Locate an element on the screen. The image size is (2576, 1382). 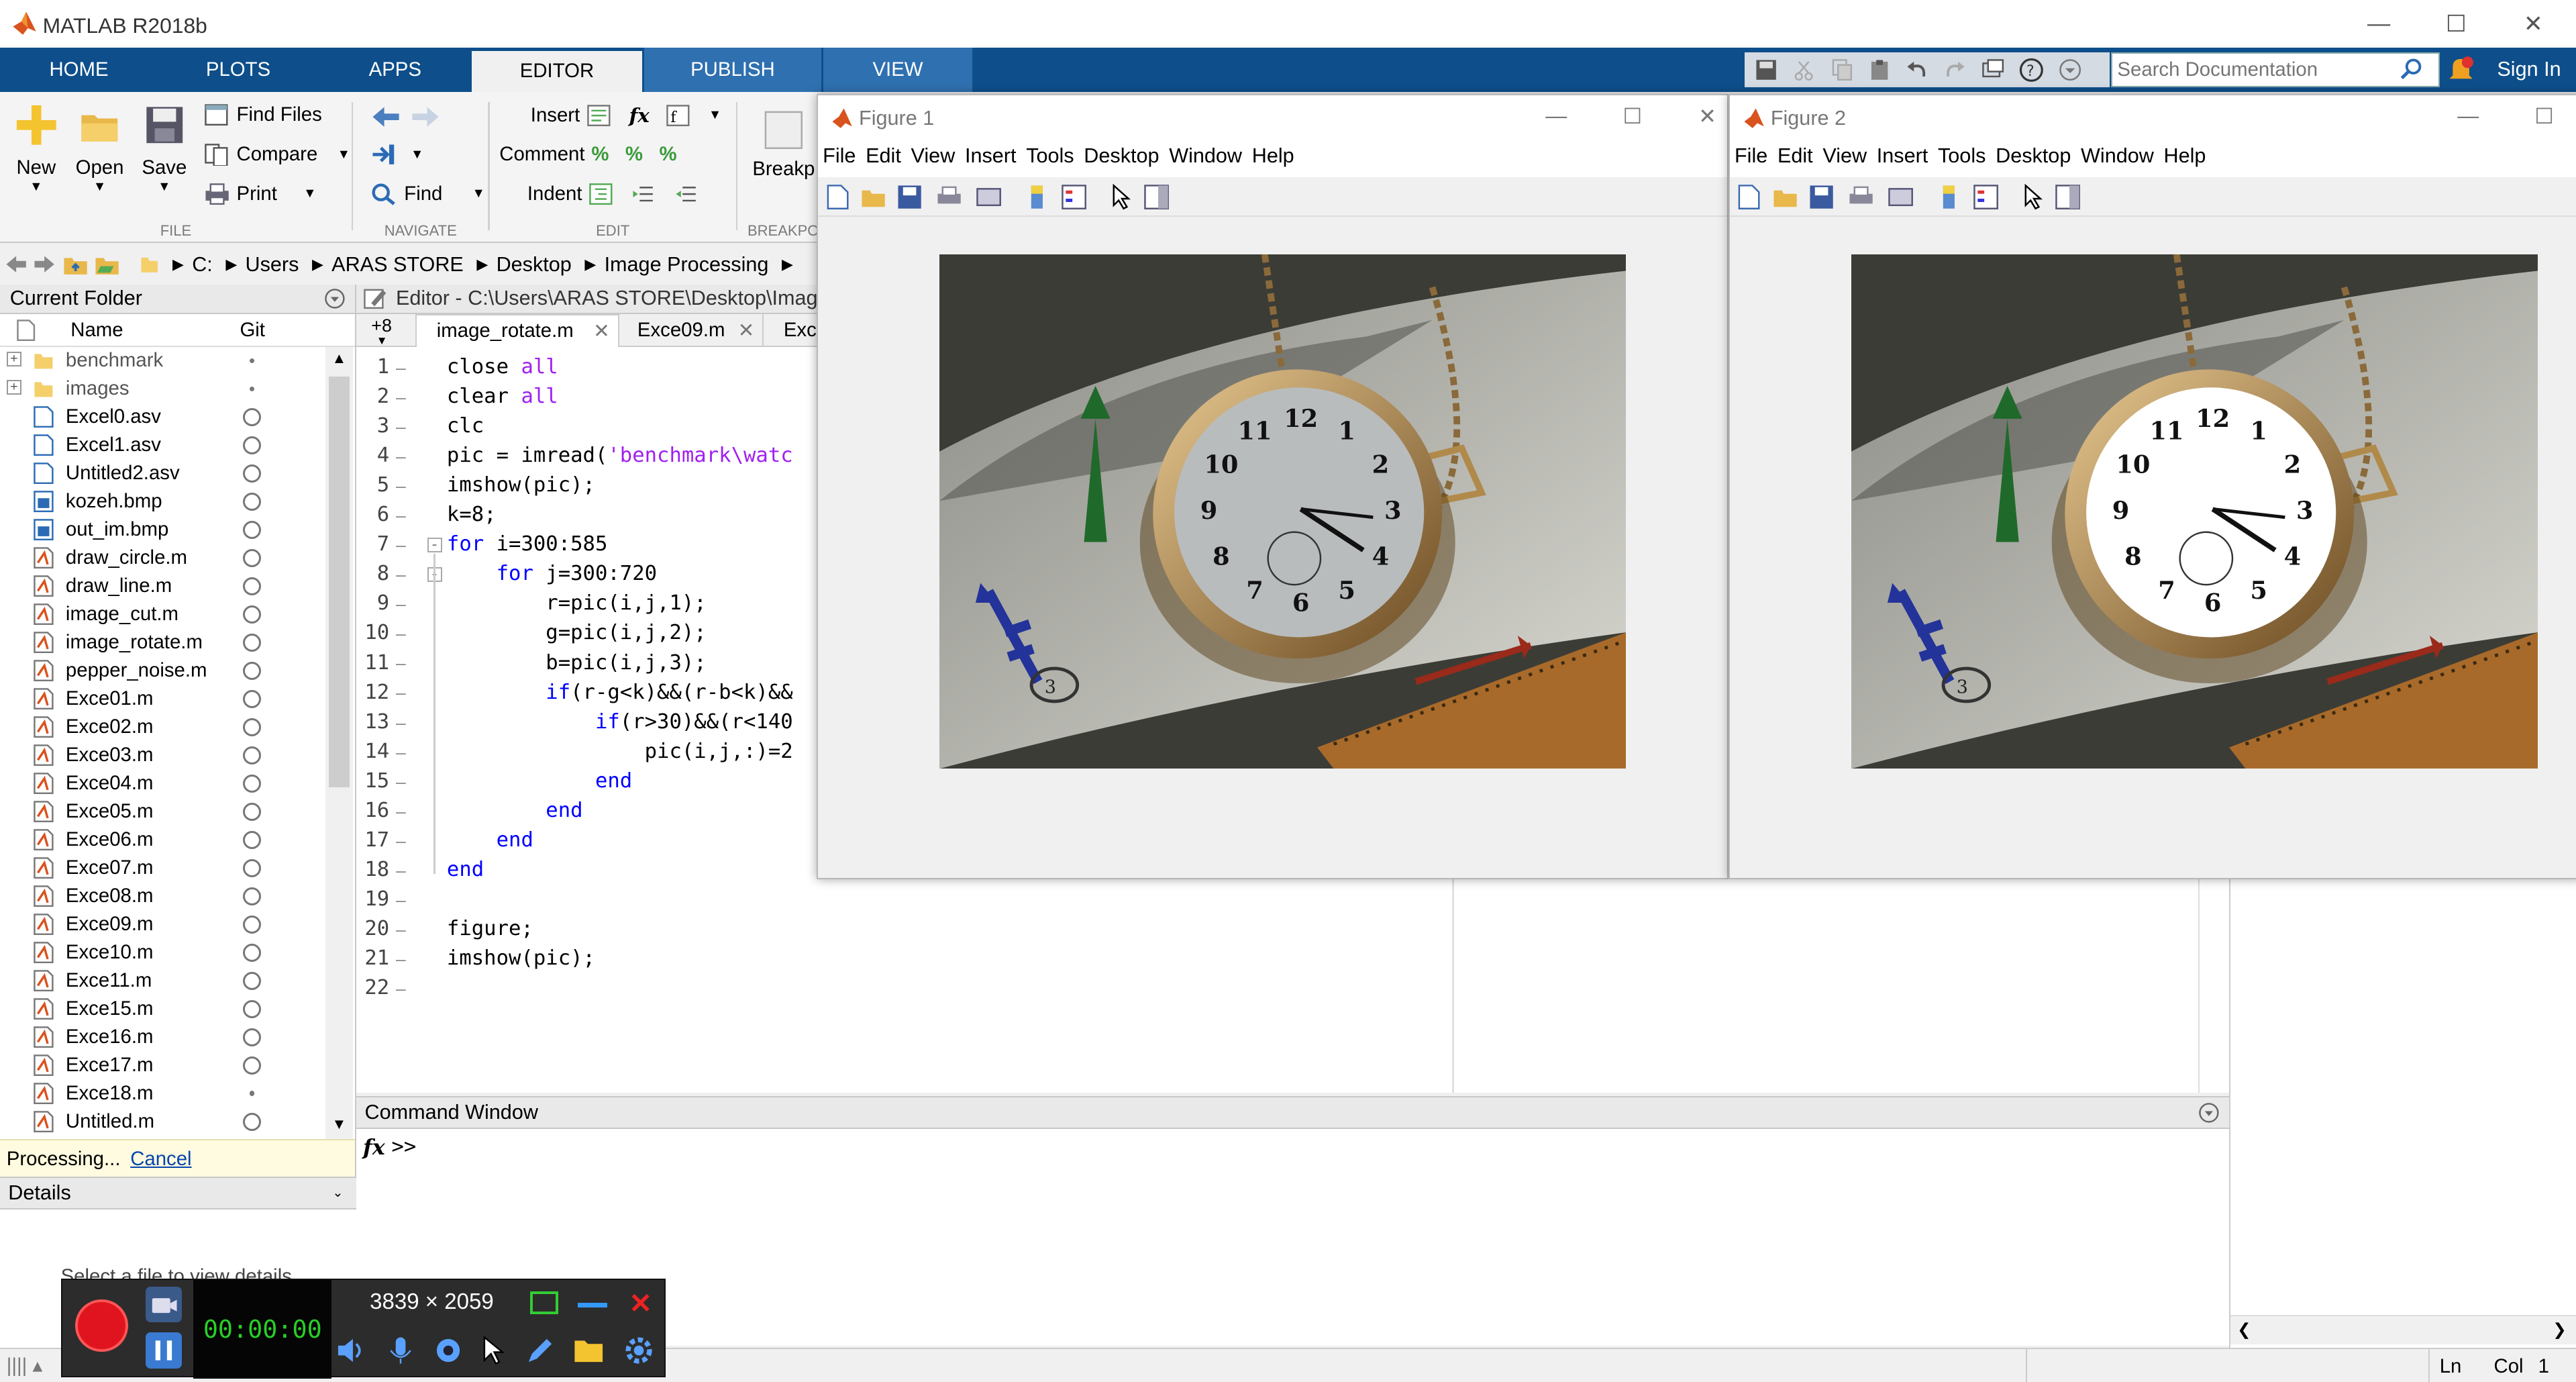
folder-list-item: image_rotate.m is located at coordinates (162, 642).